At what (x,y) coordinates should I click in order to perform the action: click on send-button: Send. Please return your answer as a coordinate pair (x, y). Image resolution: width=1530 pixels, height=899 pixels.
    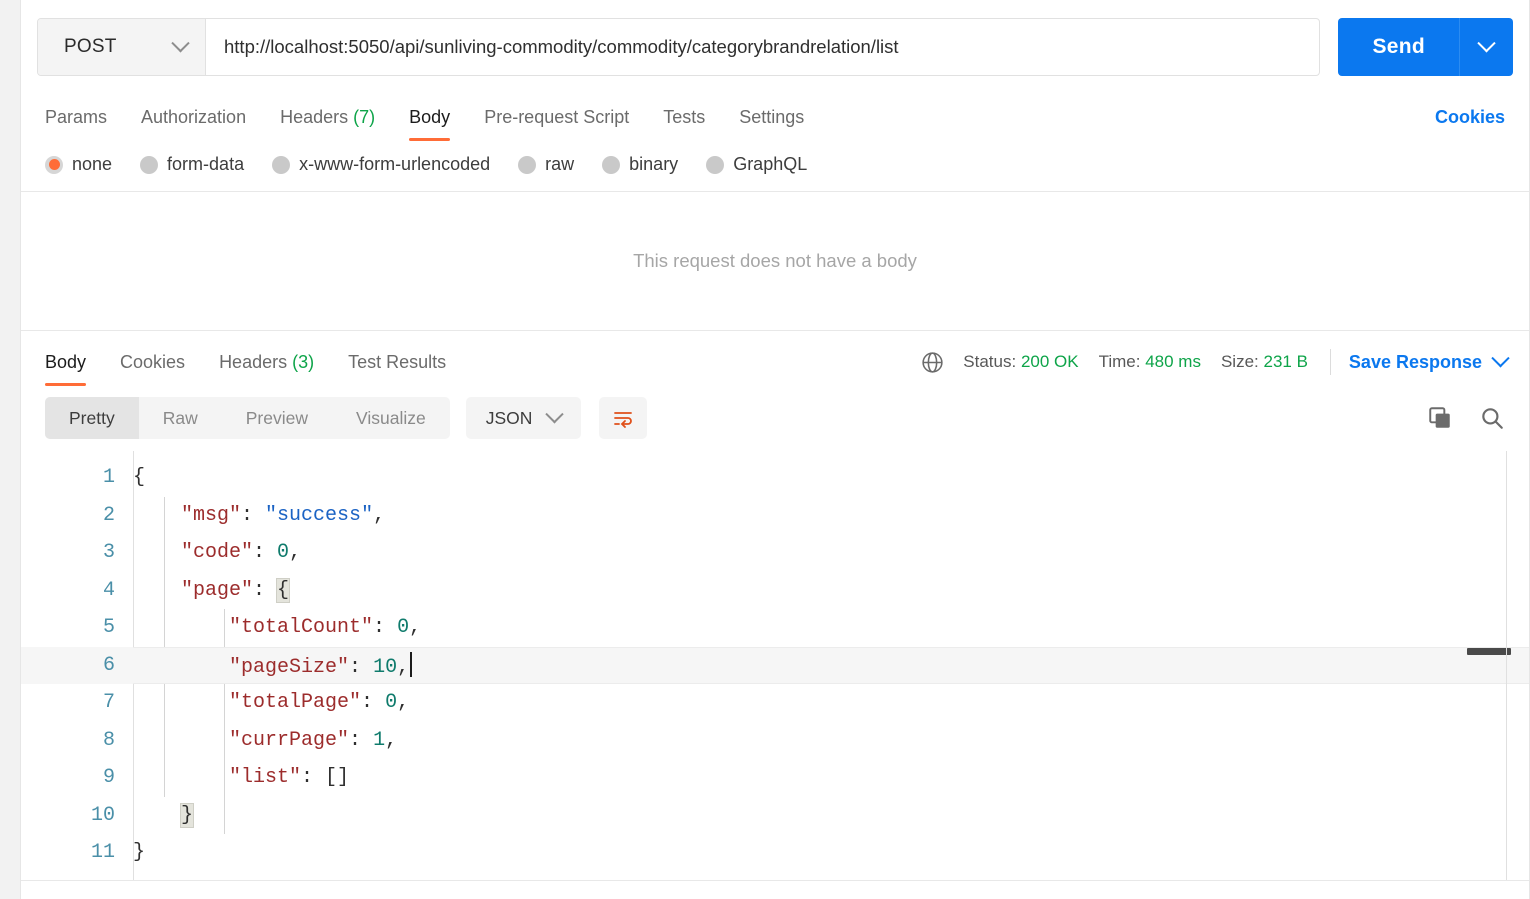
    Looking at the image, I should click on (1398, 47).